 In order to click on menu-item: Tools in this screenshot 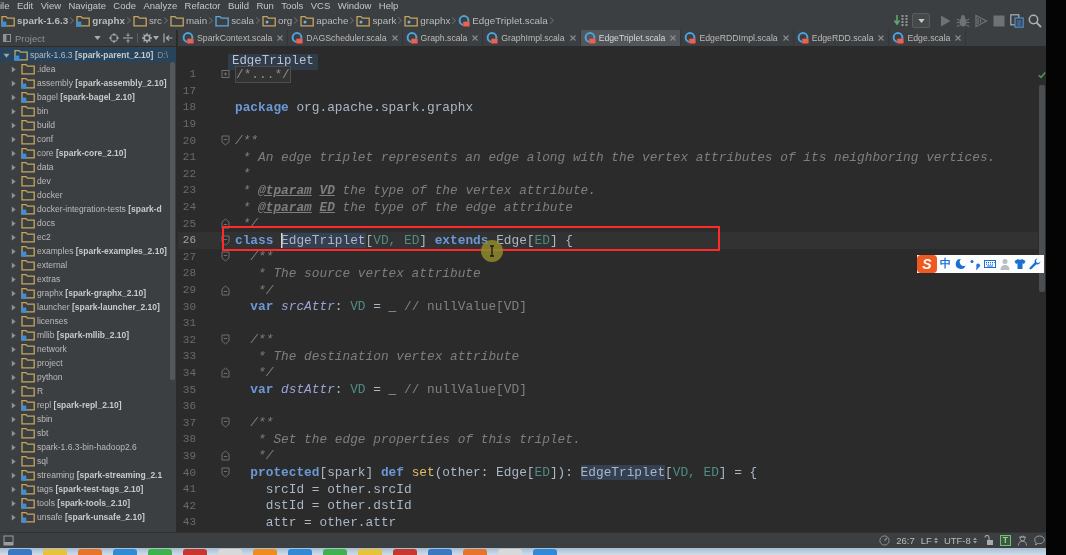, I will do `click(292, 5)`.